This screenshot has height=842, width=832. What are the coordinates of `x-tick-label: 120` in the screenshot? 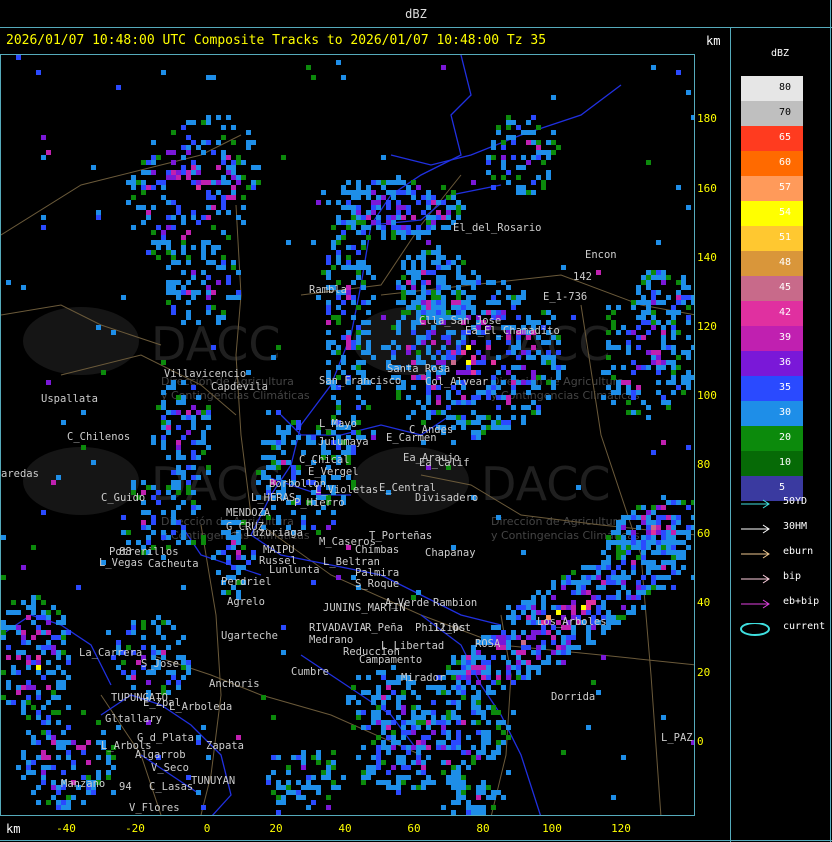 It's located at (621, 828).